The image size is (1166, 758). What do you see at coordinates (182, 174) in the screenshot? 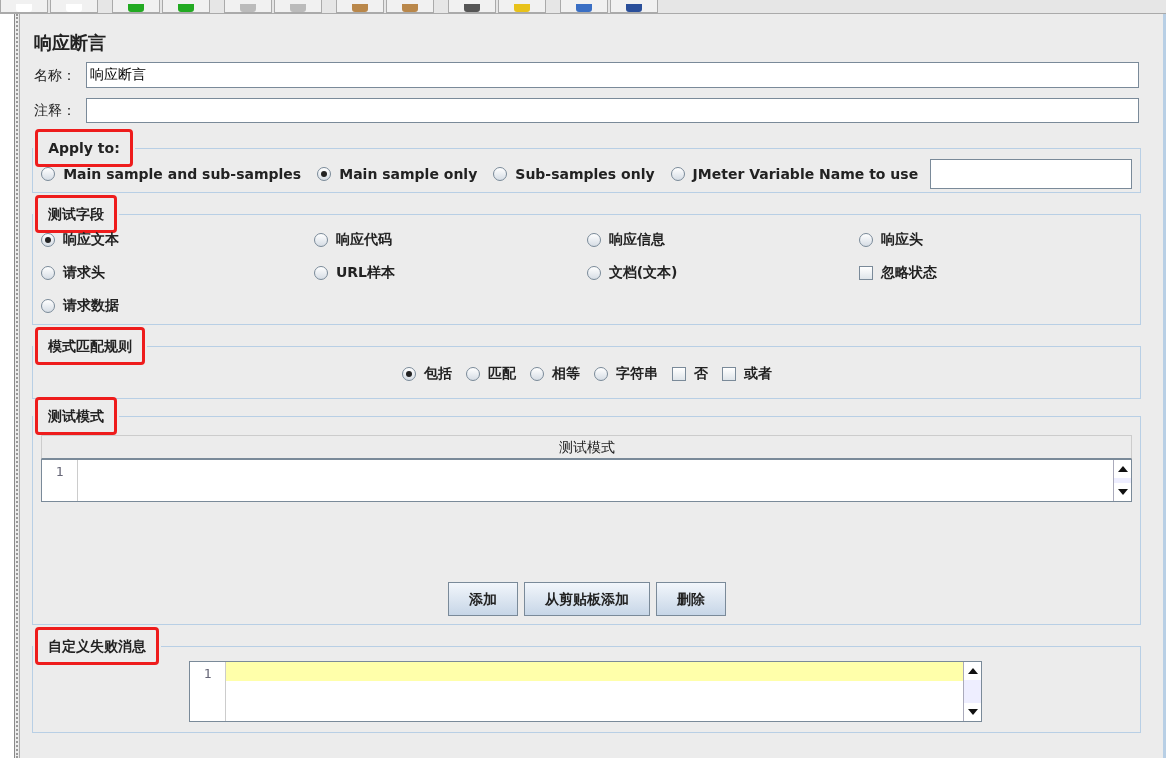
I see `option-label: Main sample and sub-samples` at bounding box center [182, 174].